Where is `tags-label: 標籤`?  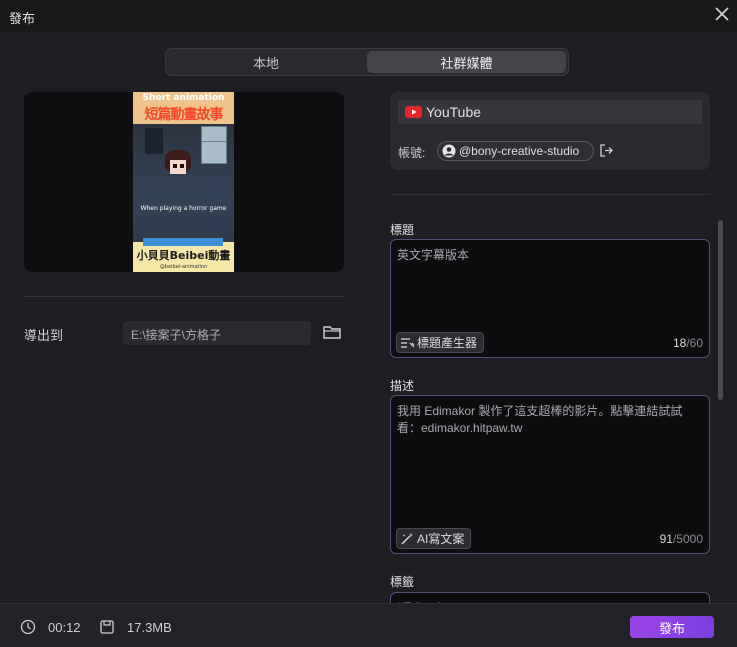 tags-label: 標籤 is located at coordinates (402, 582).